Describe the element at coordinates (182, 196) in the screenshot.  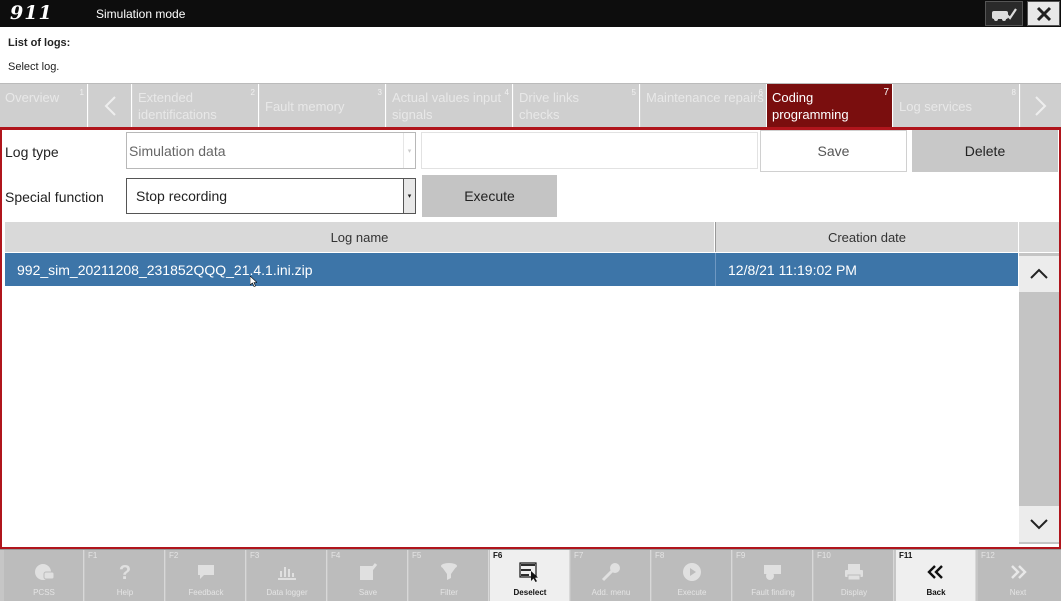
I see `special-function-value: Stop recording` at that location.